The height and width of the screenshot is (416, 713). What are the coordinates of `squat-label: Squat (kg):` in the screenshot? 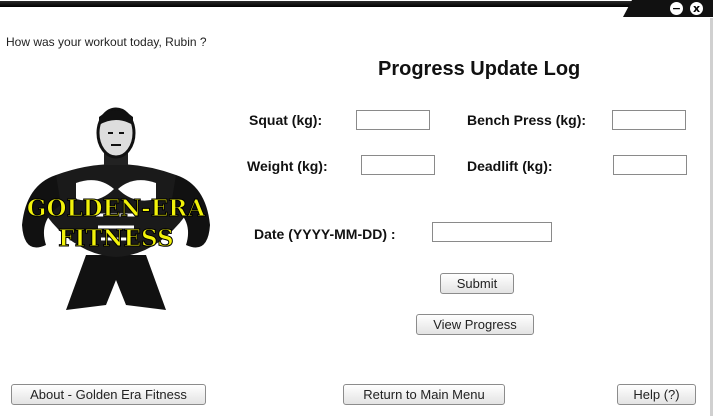 It's located at (286, 120).